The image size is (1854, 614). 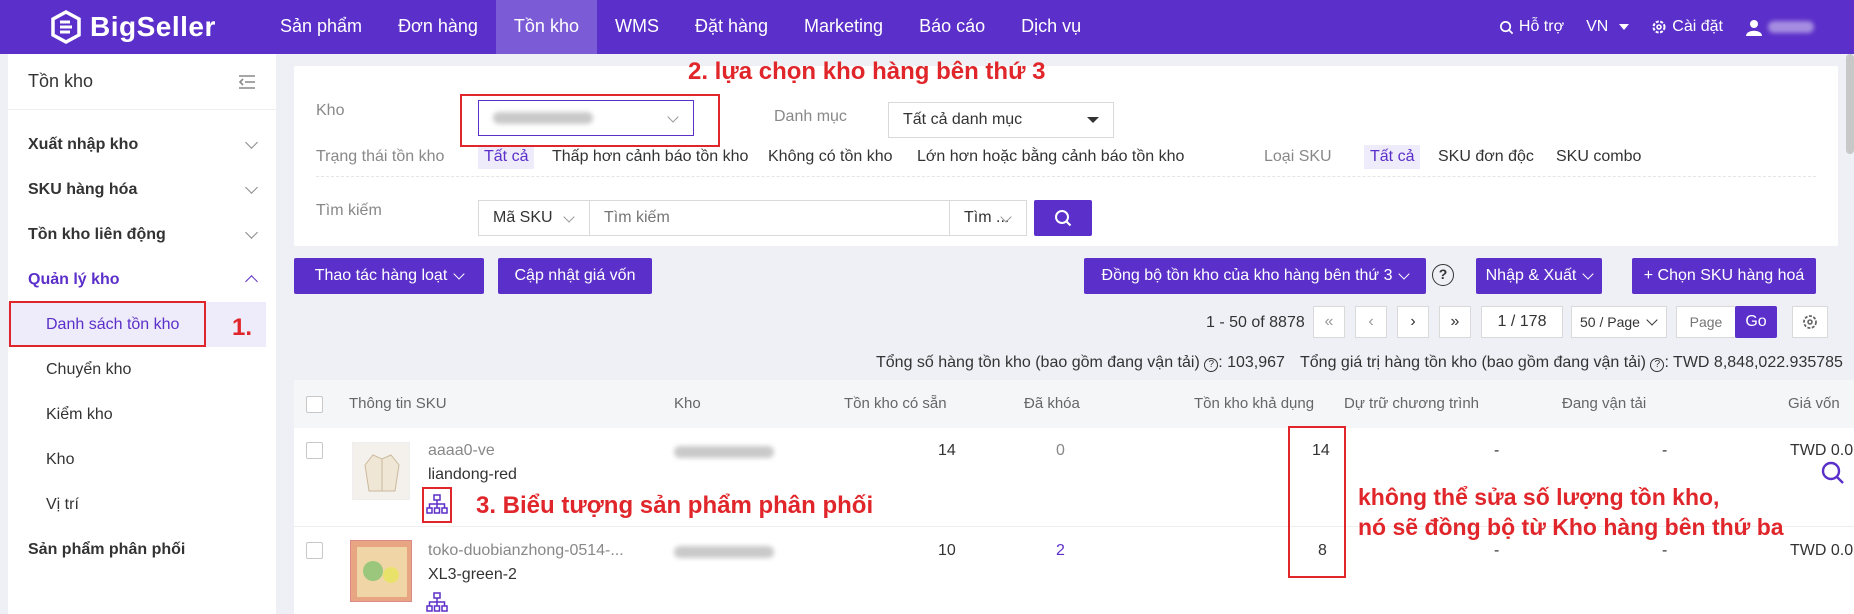 I want to click on nav-products: Sản phẩm, so click(x=321, y=27).